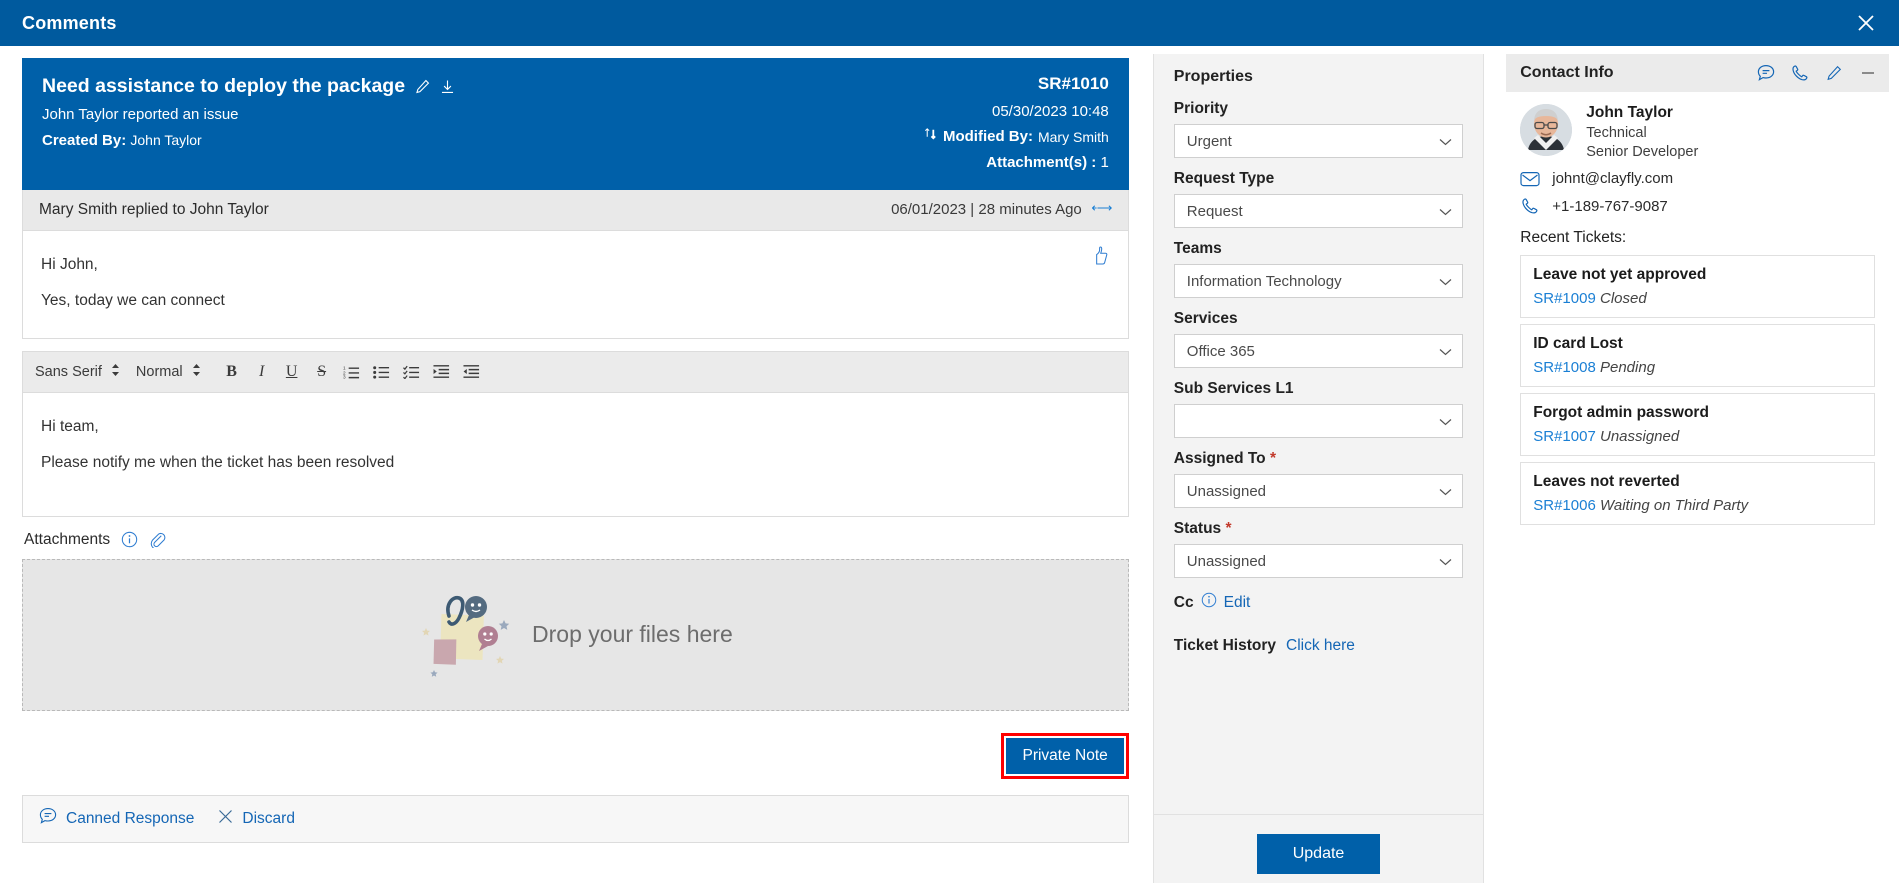  What do you see at coordinates (1101, 209) in the screenshot?
I see `reply-arrows-icon` at bounding box center [1101, 209].